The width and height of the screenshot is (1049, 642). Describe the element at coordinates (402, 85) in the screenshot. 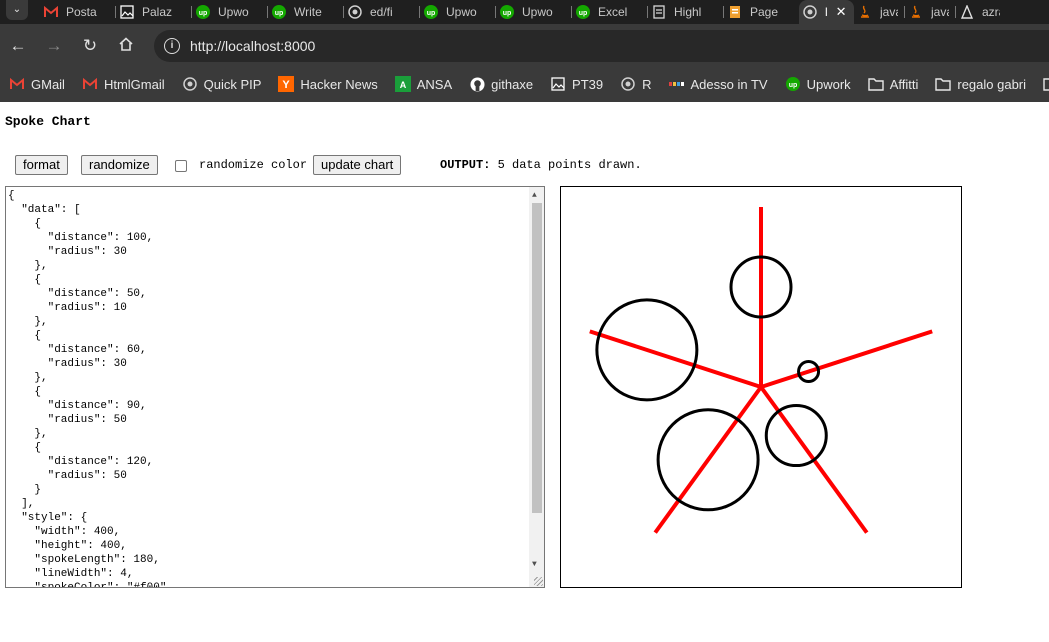

I see `svg-text: A` at that location.